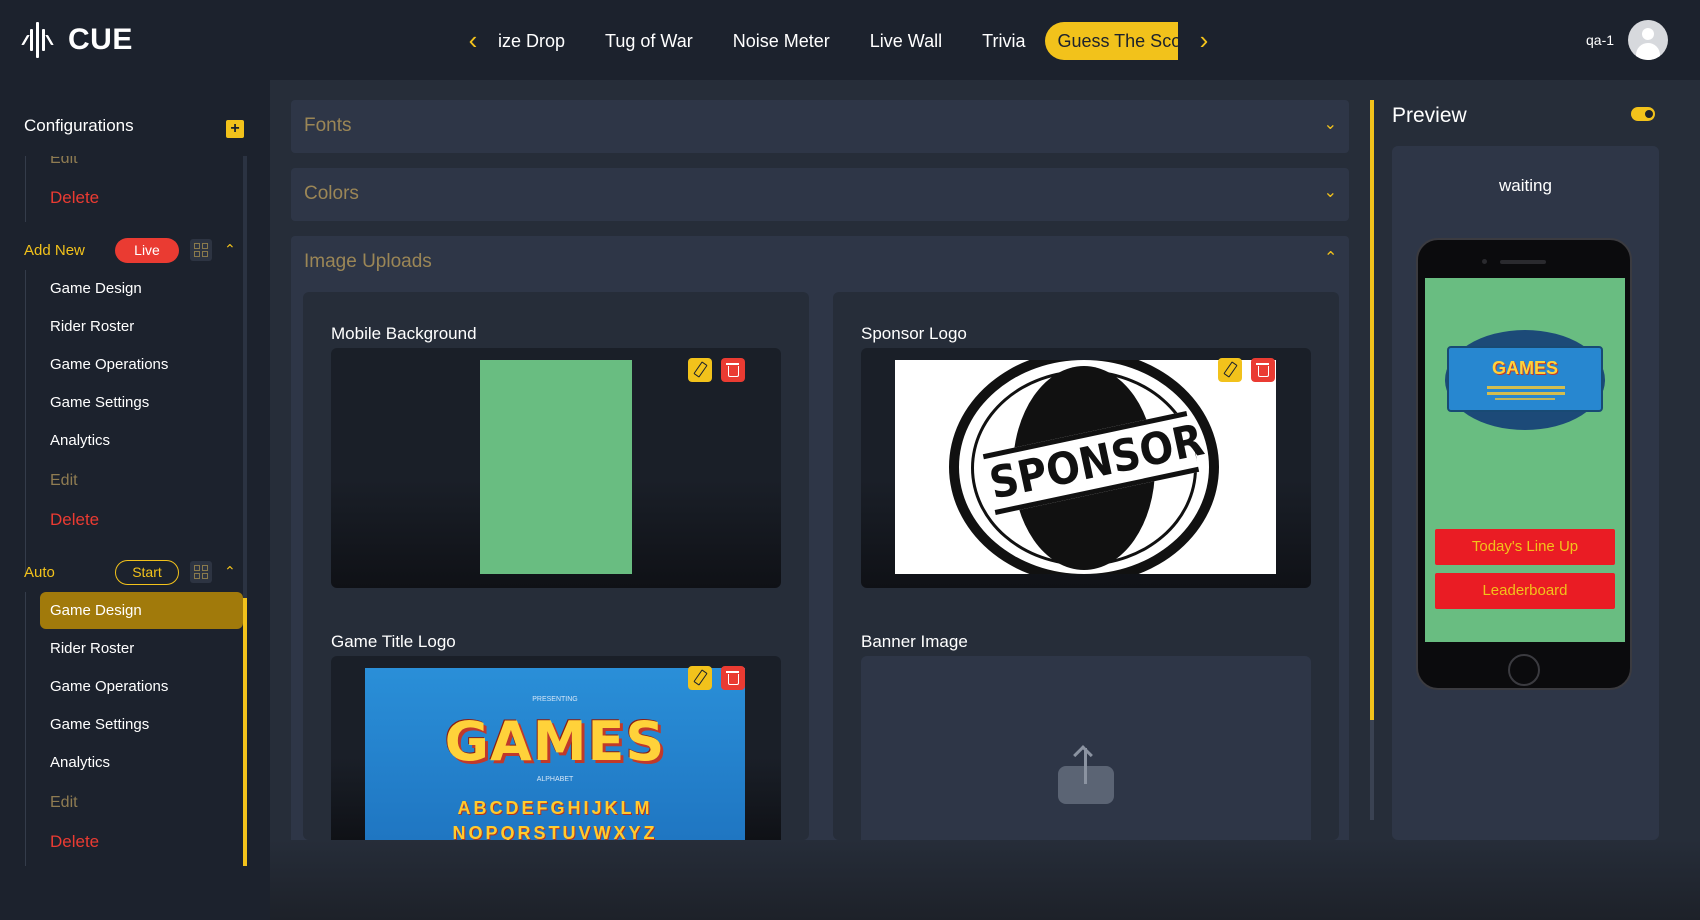 This screenshot has width=1700, height=920. I want to click on tab-noise-meter: Noise Meter, so click(781, 41).